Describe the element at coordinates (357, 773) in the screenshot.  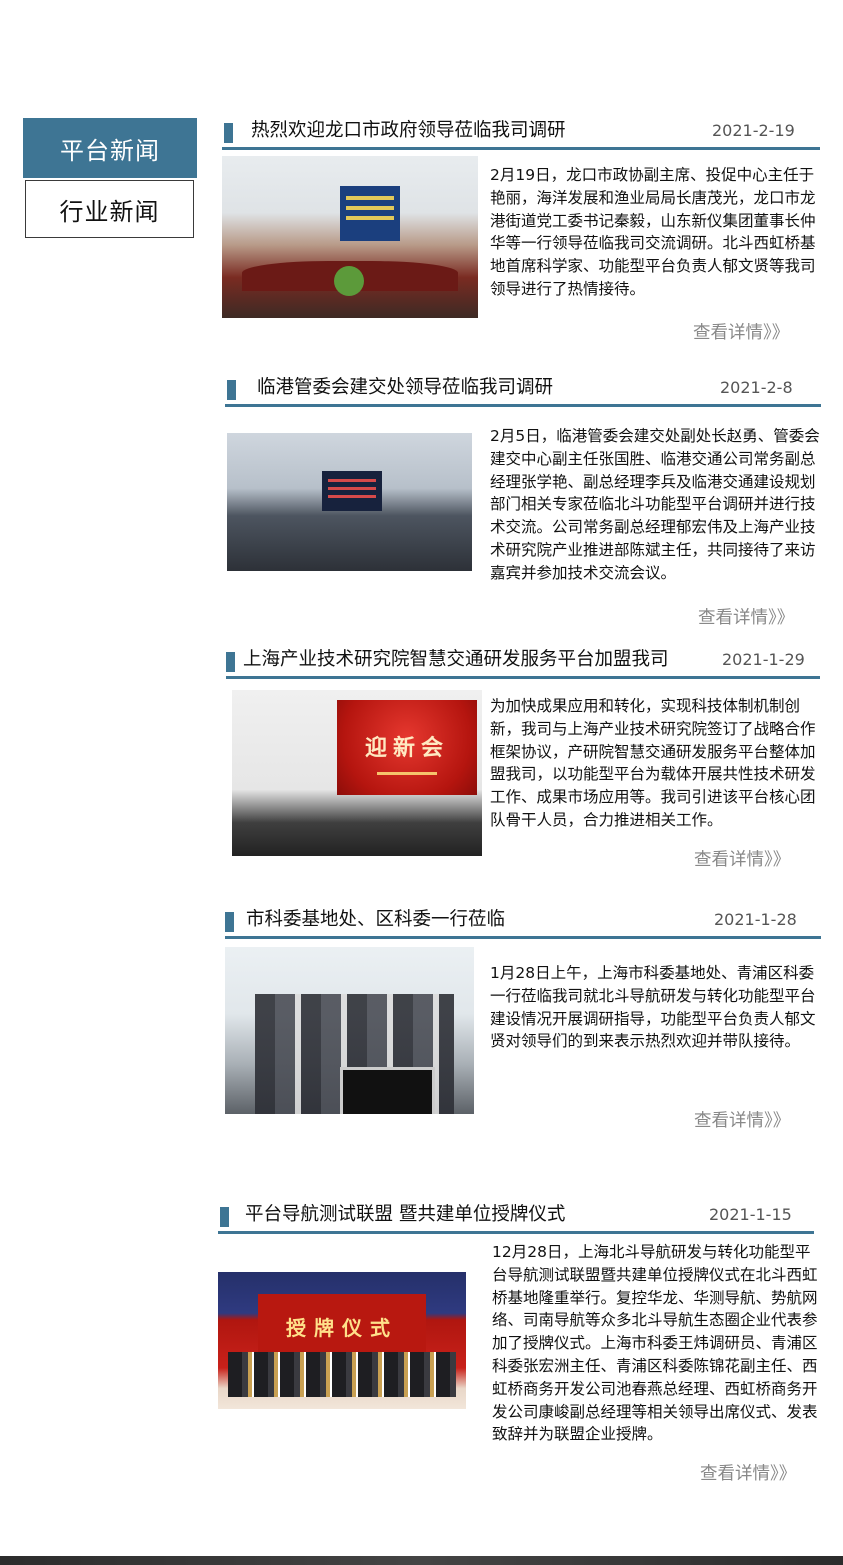
I see `news-photo: 迎新会` at that location.